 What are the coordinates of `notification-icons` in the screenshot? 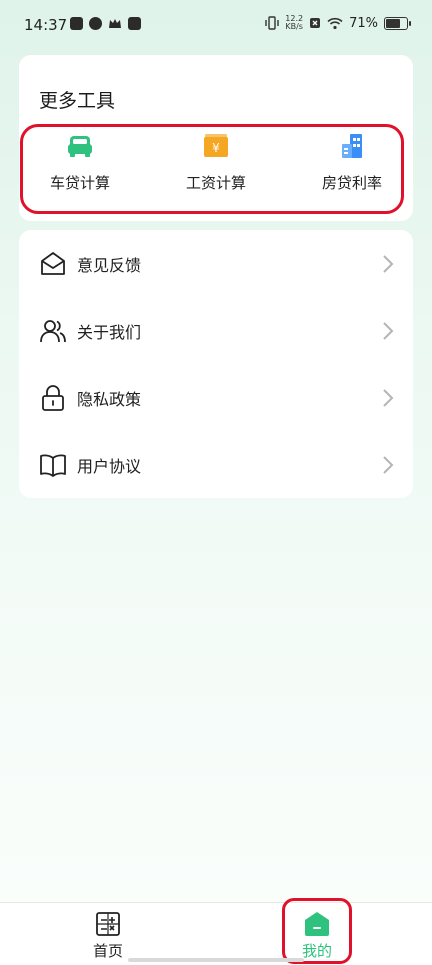 It's located at (105, 23).